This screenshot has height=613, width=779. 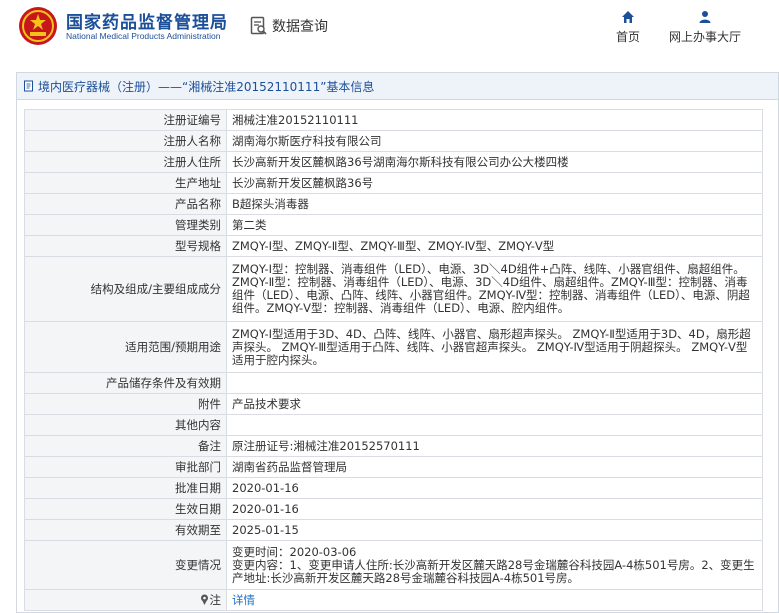 What do you see at coordinates (125, 289) in the screenshot?
I see `row-label: 结构及组成/主要组成成分` at bounding box center [125, 289].